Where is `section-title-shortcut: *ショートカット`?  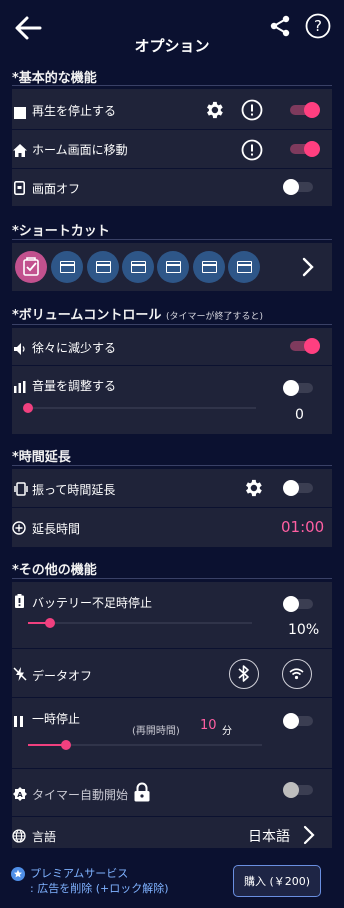 section-title-shortcut: *ショートカット is located at coordinates (61, 231).